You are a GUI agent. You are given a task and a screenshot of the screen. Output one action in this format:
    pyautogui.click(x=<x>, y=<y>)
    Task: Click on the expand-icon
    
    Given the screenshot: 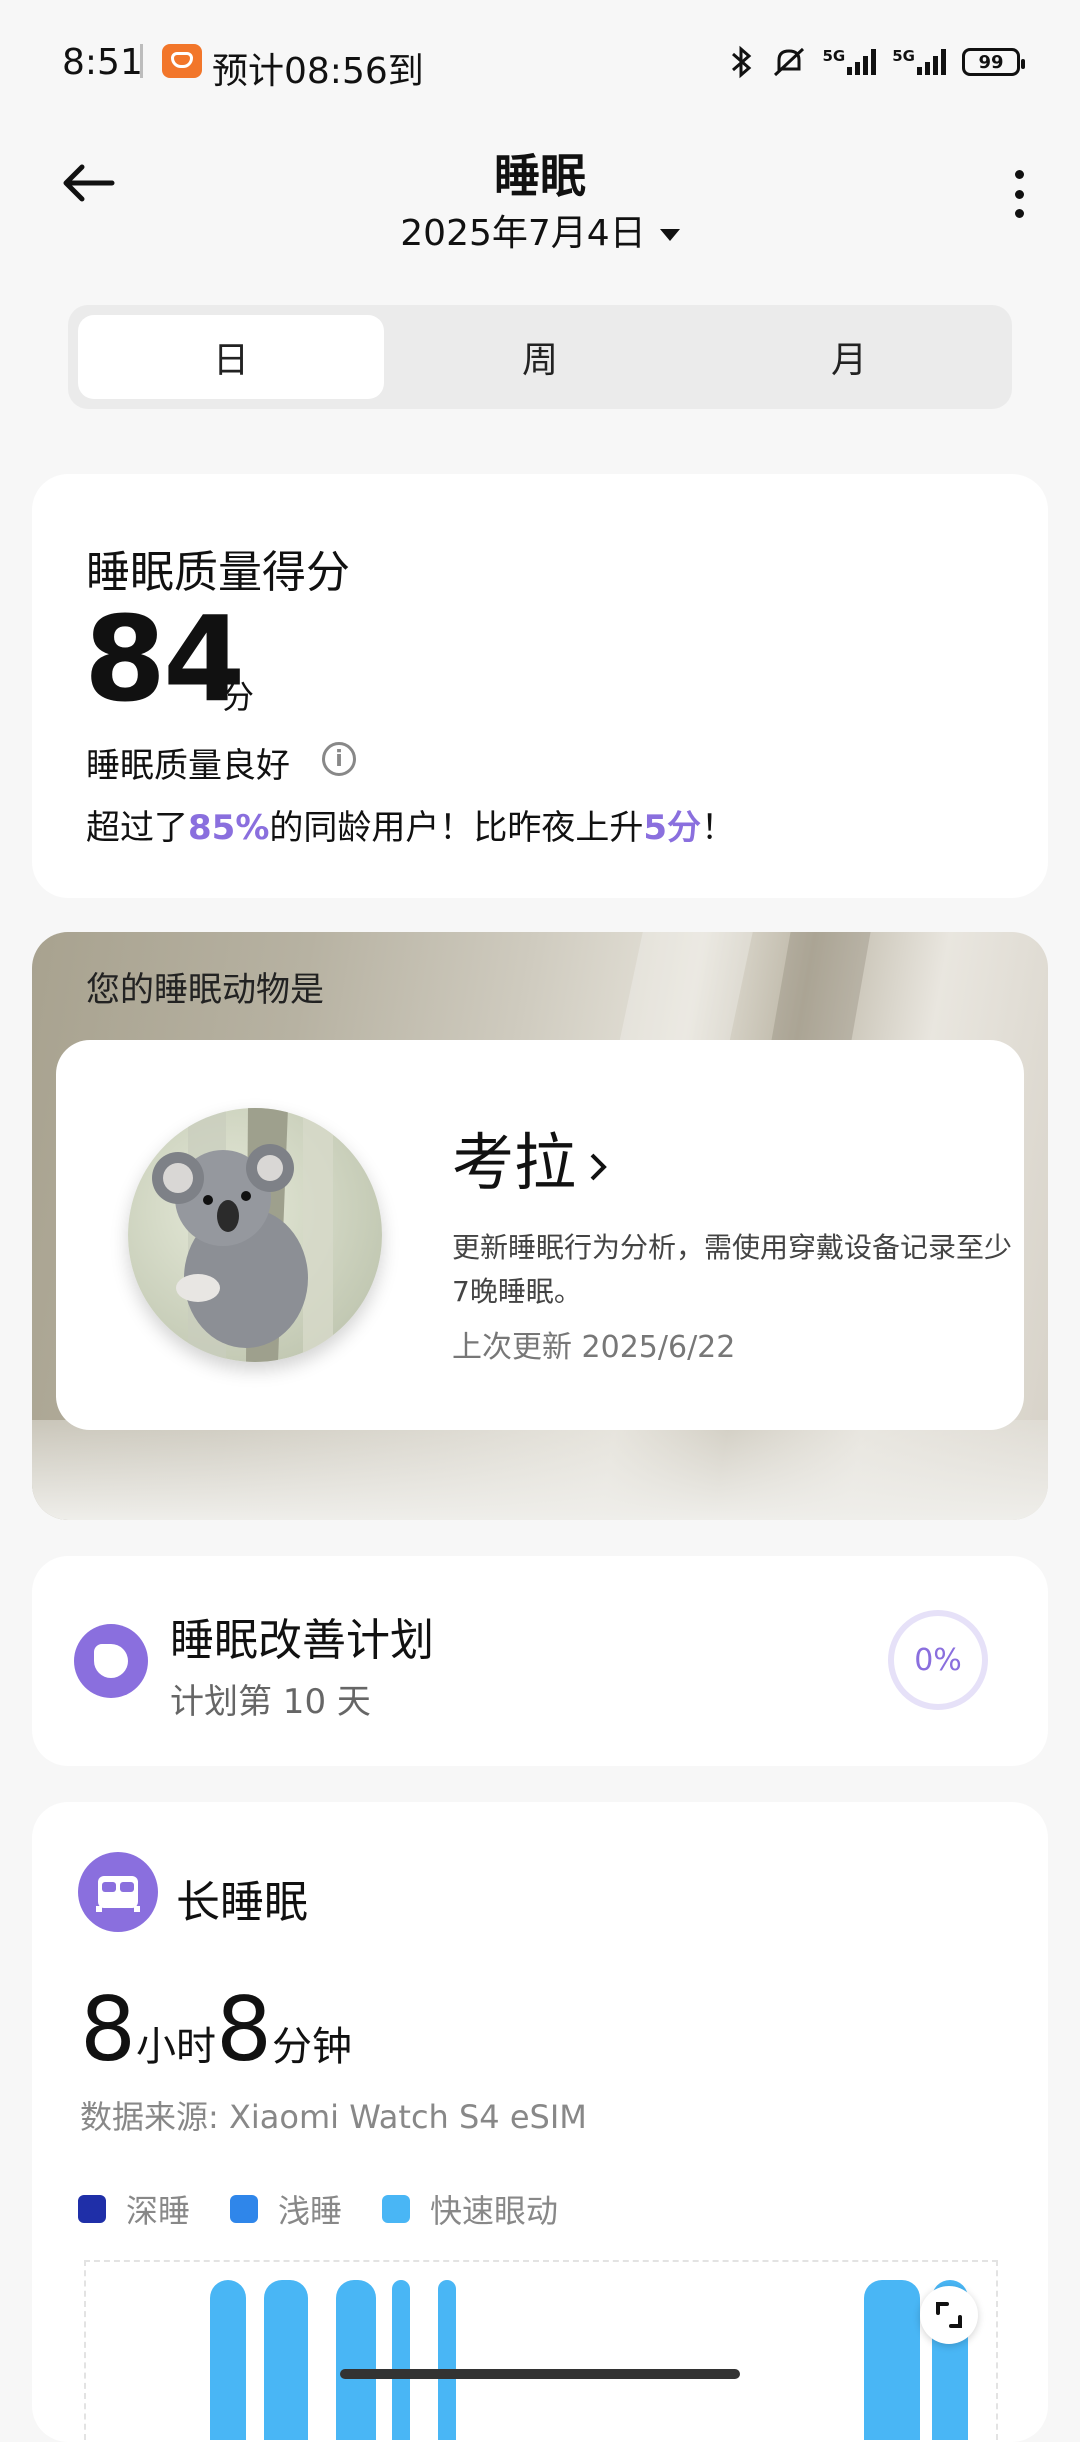 What is the action you would take?
    pyautogui.click(x=949, y=2315)
    